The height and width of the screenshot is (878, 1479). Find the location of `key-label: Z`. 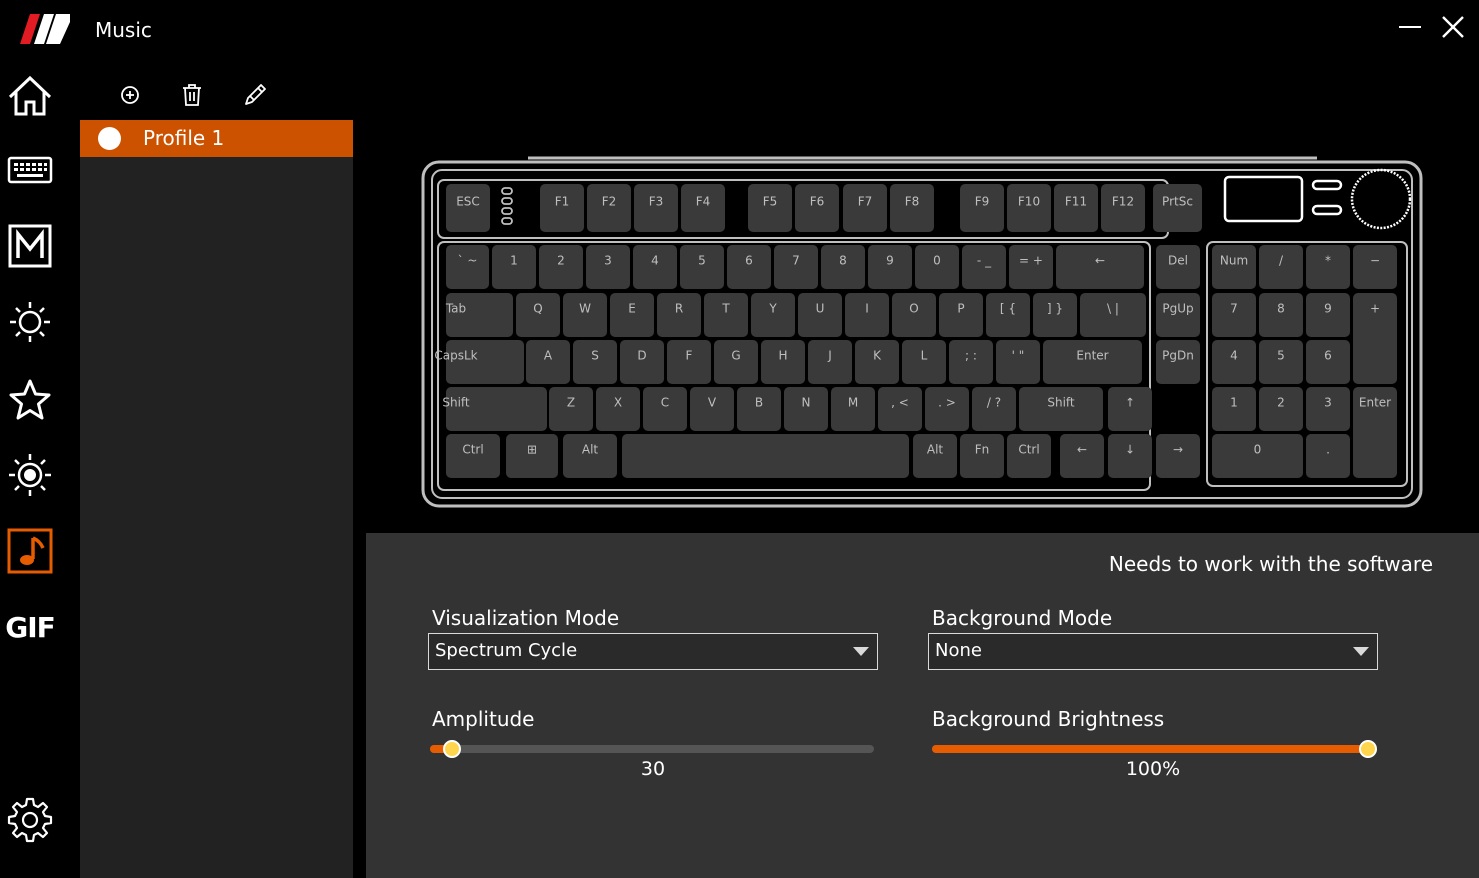

key-label: Z is located at coordinates (571, 403).